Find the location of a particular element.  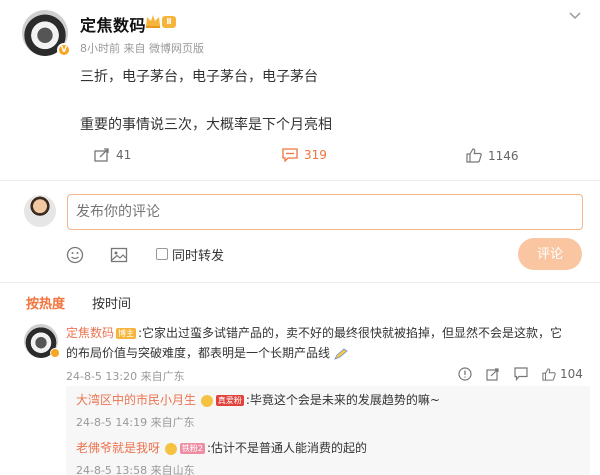

comment-button: 319 is located at coordinates (304, 155).